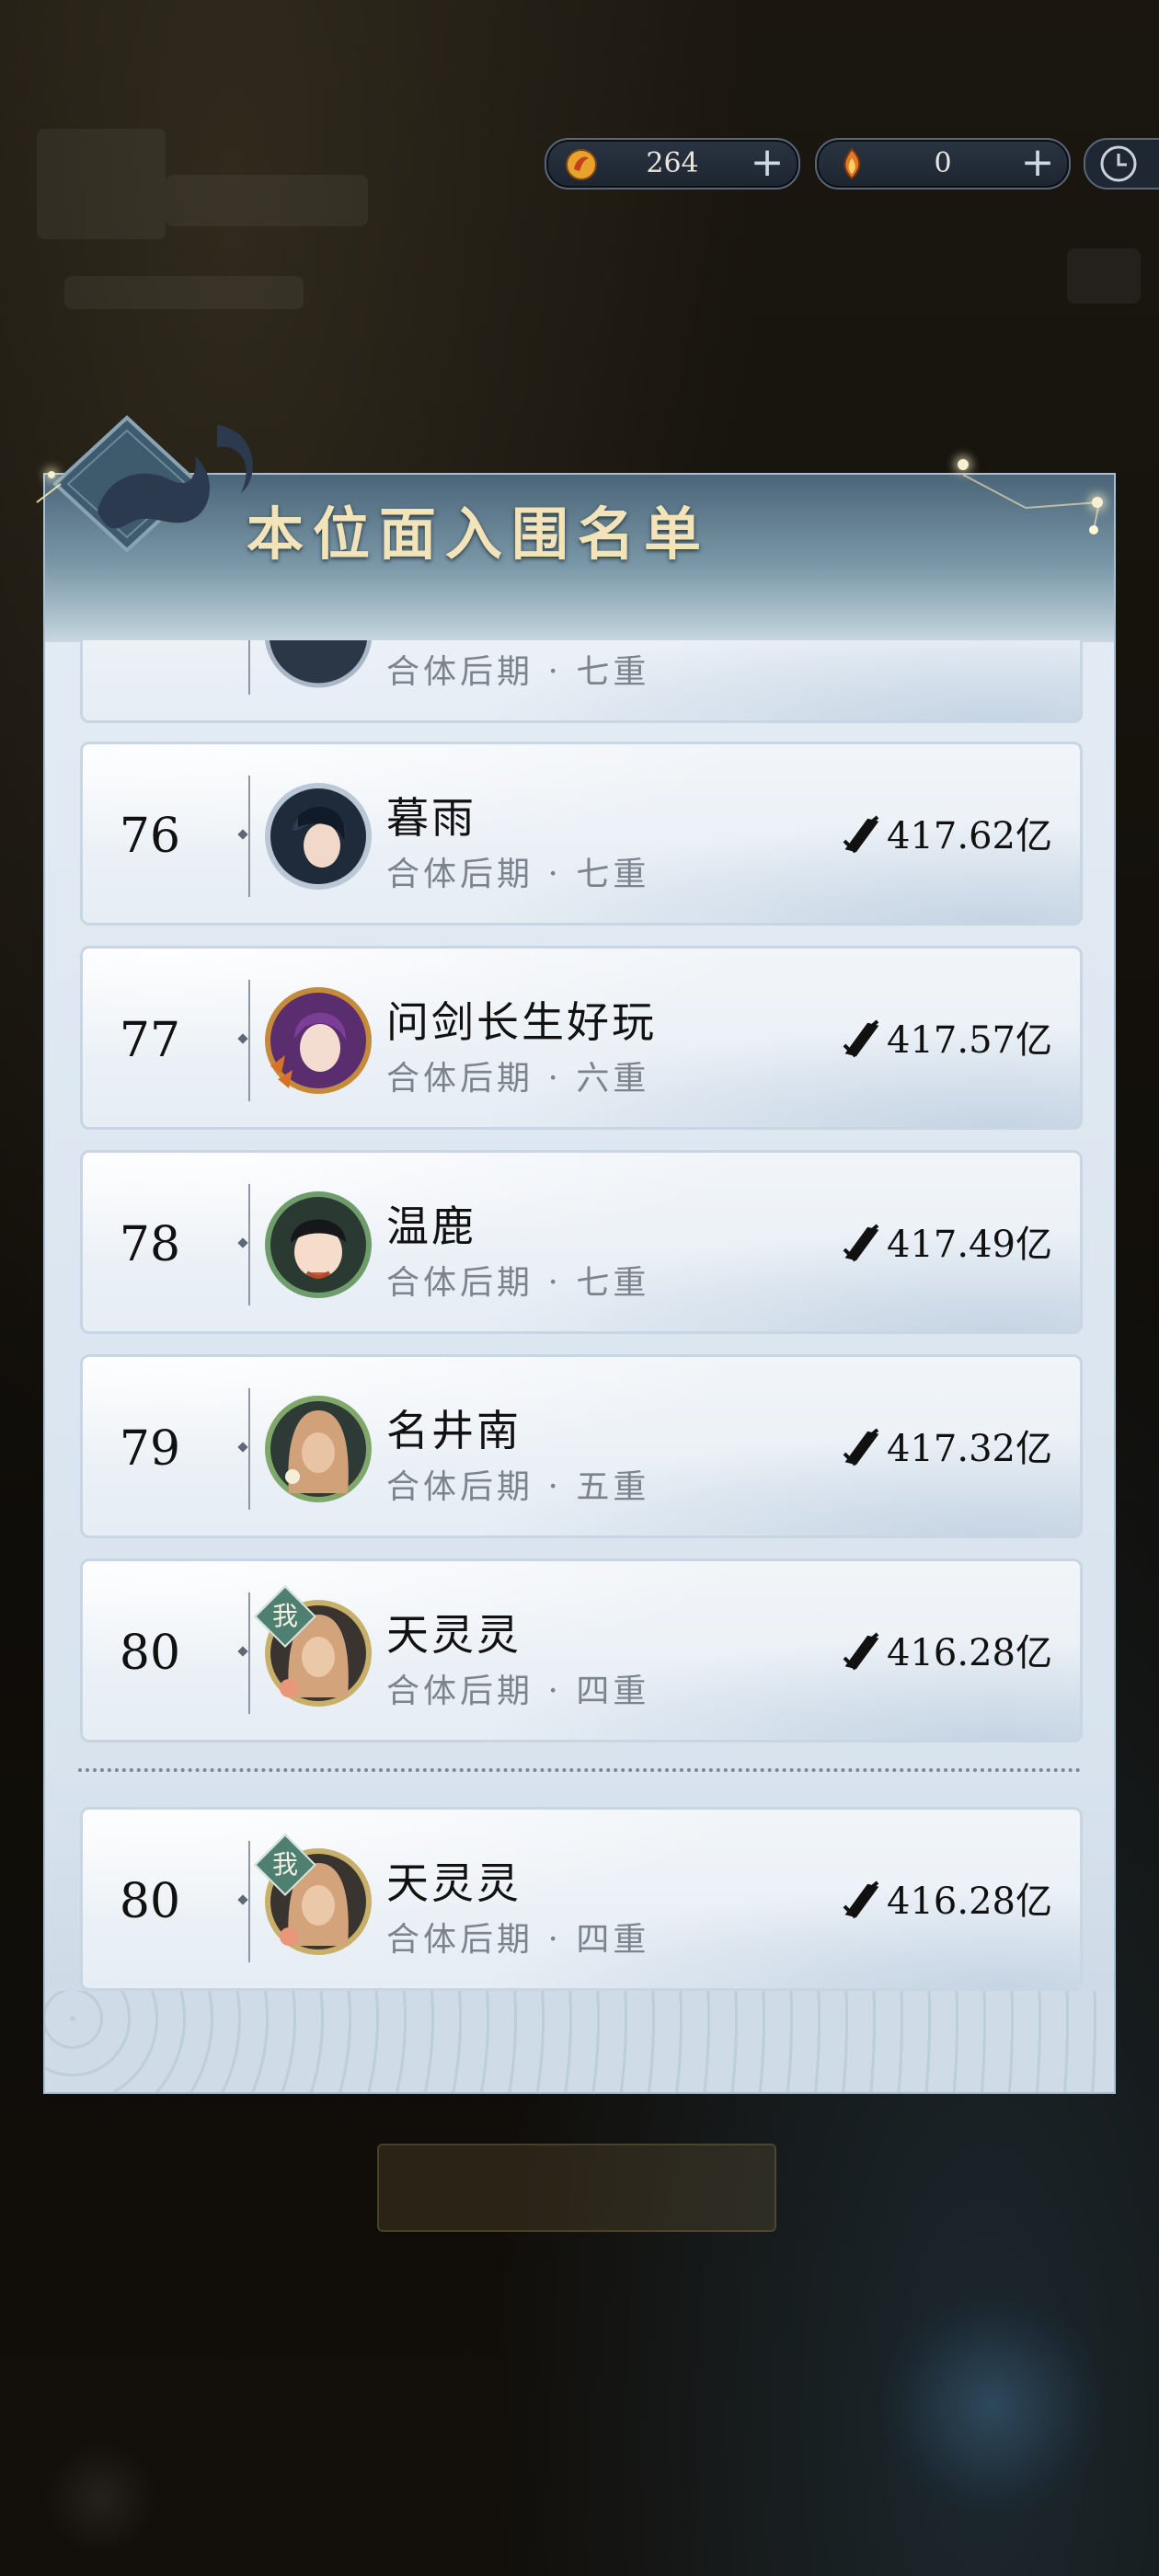  What do you see at coordinates (101, 2498) in the screenshot?
I see `background-back-button` at bounding box center [101, 2498].